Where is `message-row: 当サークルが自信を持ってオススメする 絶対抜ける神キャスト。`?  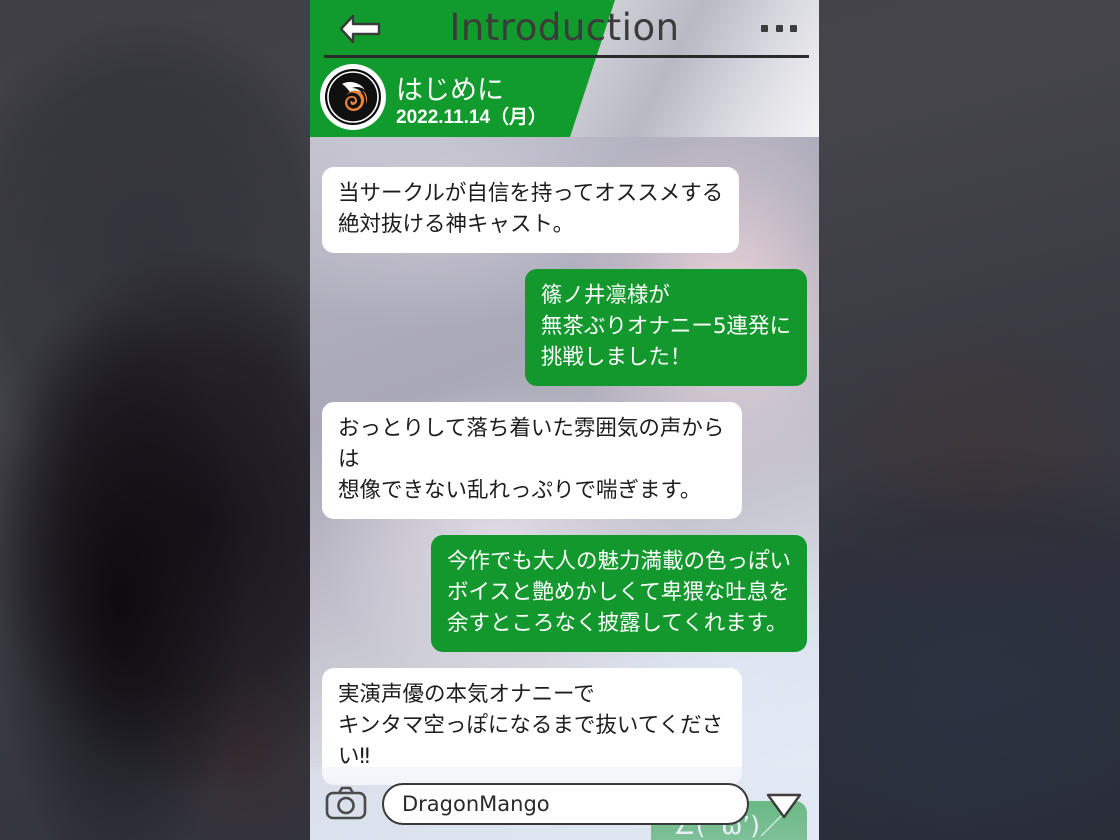
message-row: 当サークルが自信を持ってオススメする 絶対抜ける神キャスト。 is located at coordinates (564, 210).